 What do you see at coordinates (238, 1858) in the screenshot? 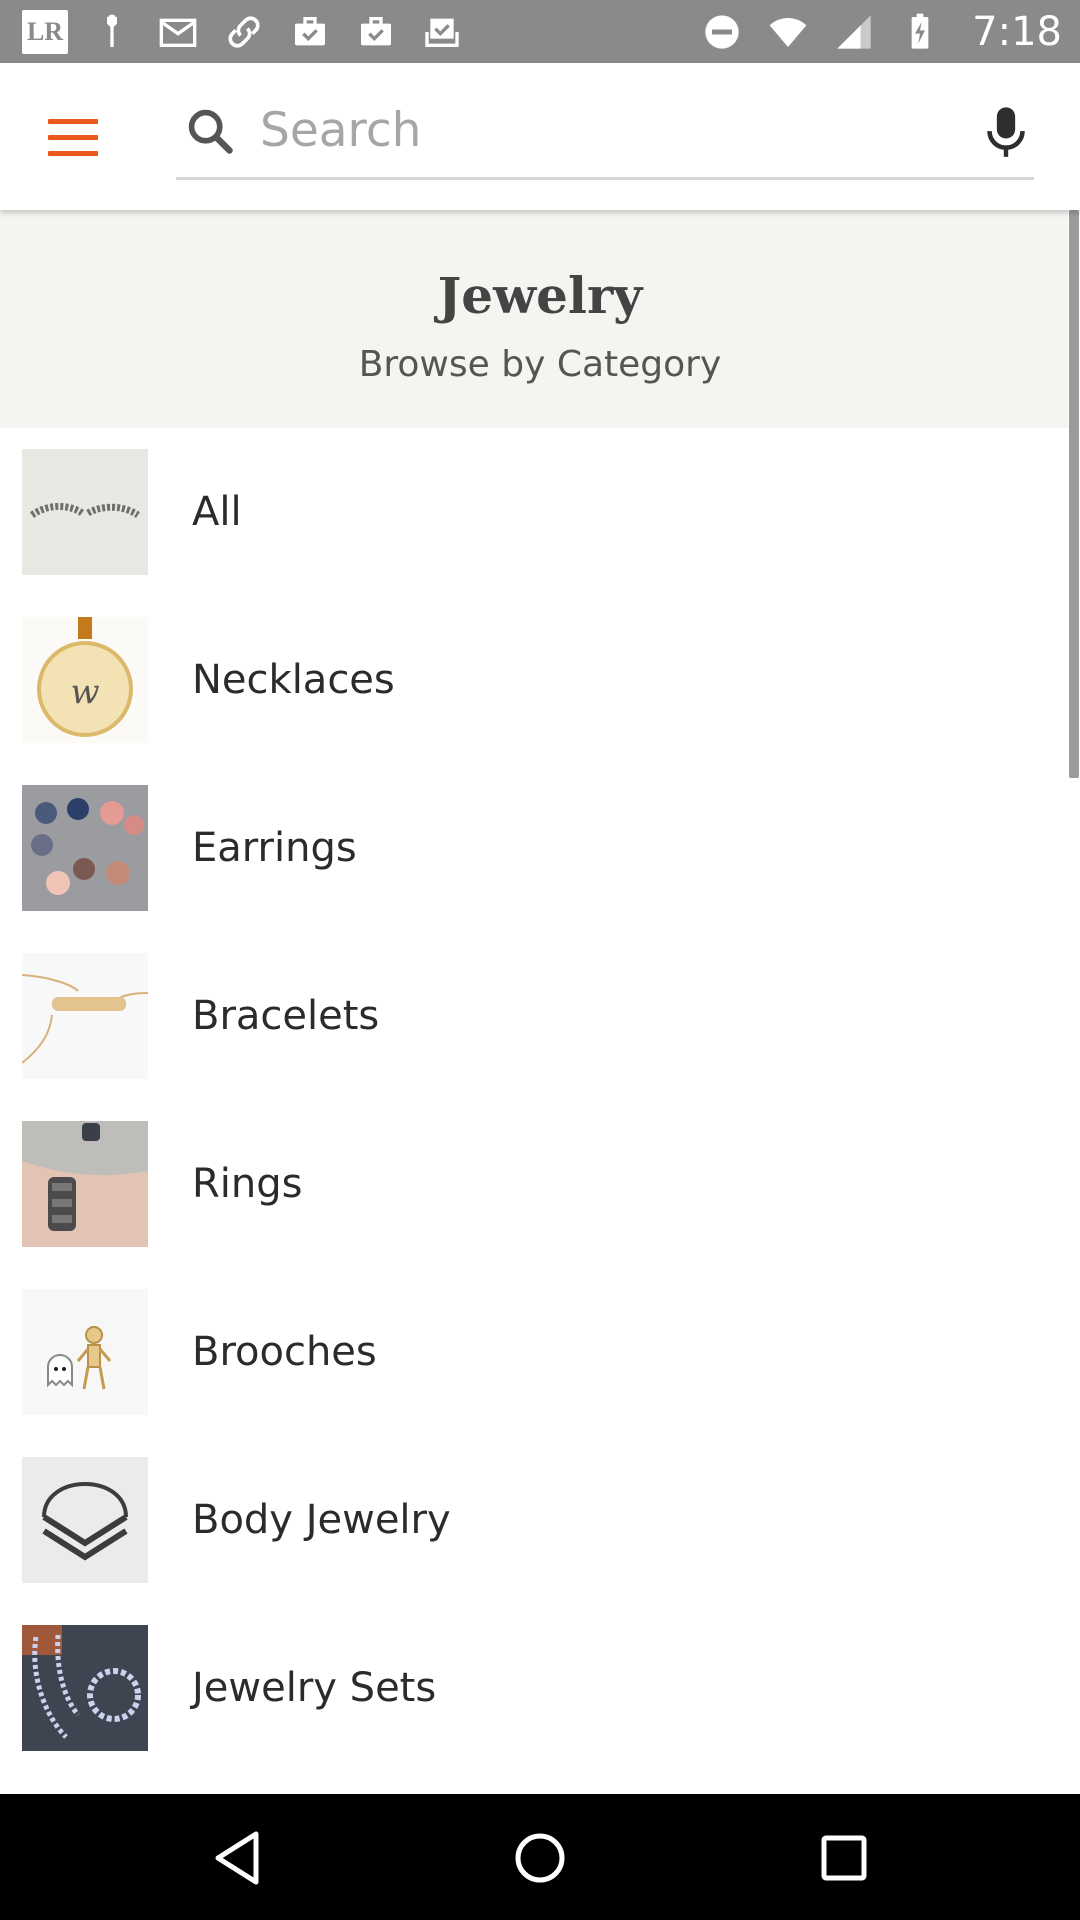
I see `back-icon` at bounding box center [238, 1858].